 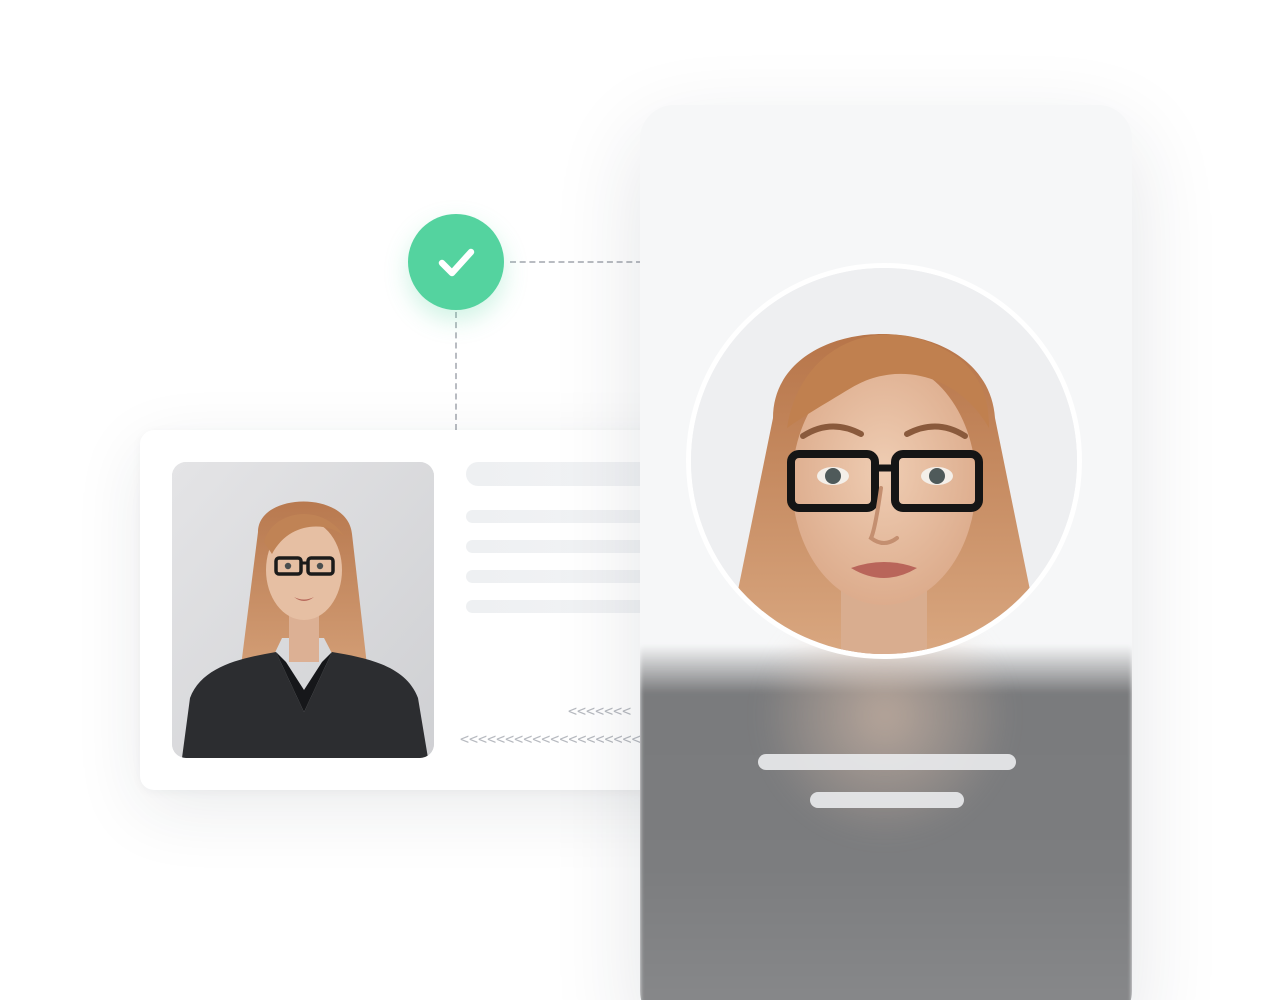 I want to click on portrait-illustration, so click(x=303, y=610).